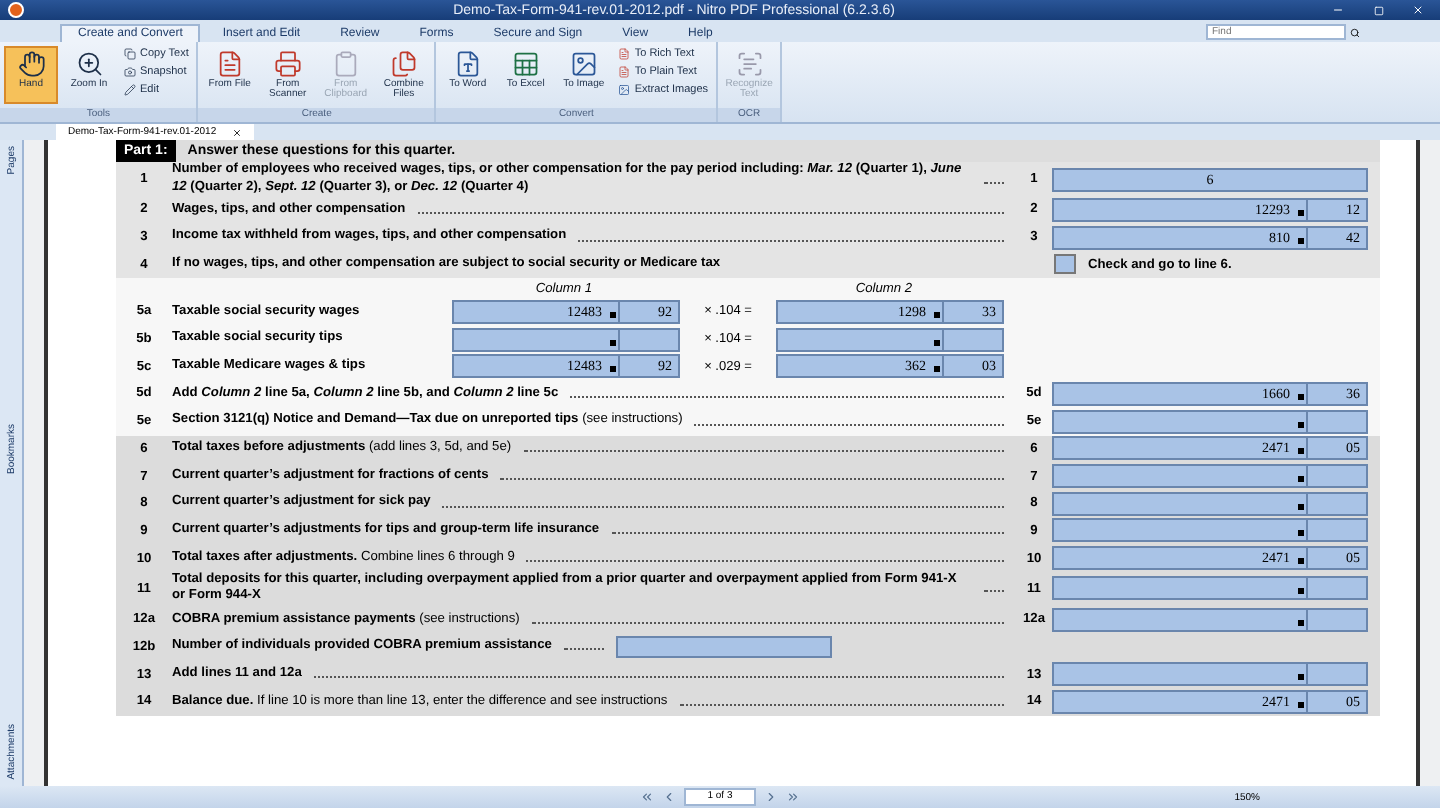  Describe the element at coordinates (287, 64) in the screenshot. I see `scanner-icon` at that location.